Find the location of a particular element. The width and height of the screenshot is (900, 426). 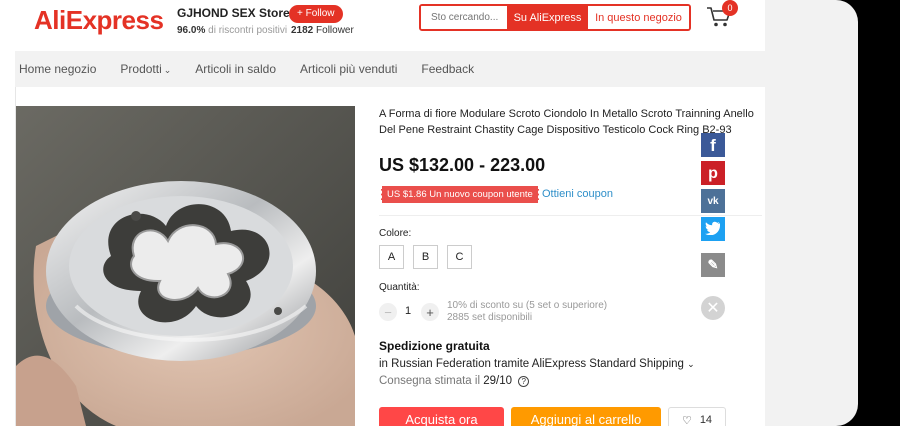

variant-c: C is located at coordinates (459, 257).